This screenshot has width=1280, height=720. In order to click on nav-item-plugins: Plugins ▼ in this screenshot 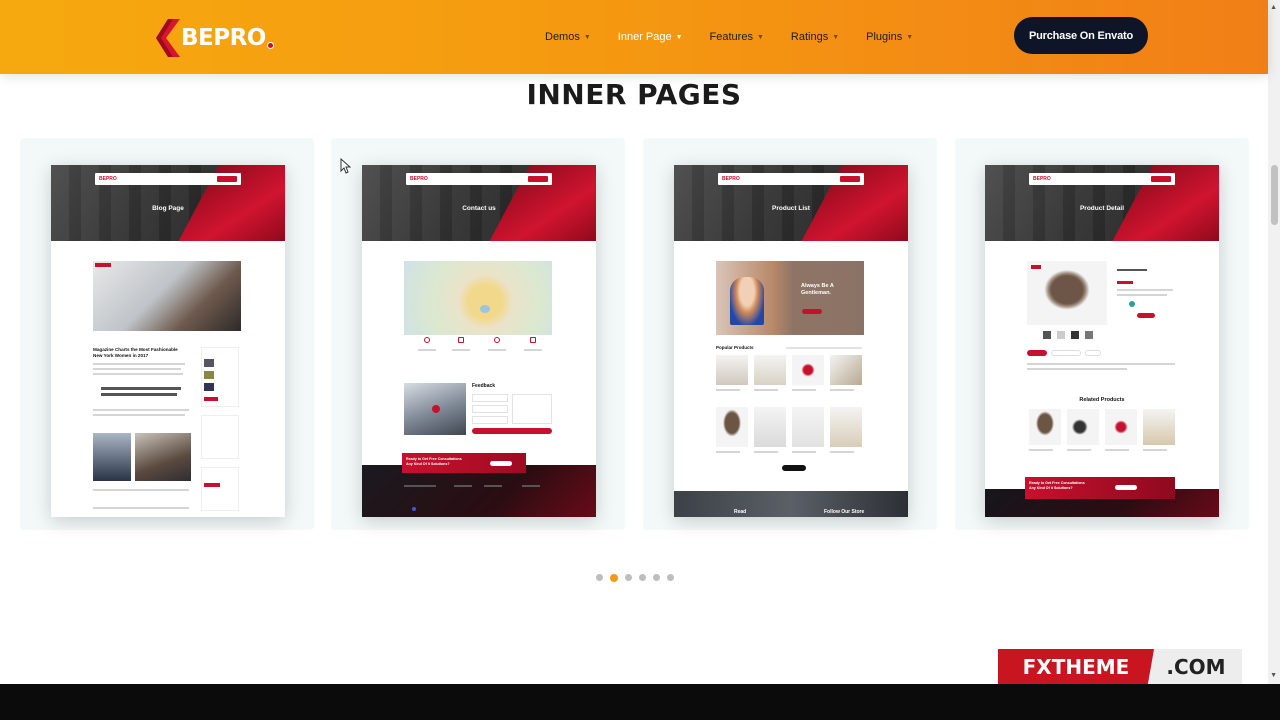, I will do `click(889, 37)`.